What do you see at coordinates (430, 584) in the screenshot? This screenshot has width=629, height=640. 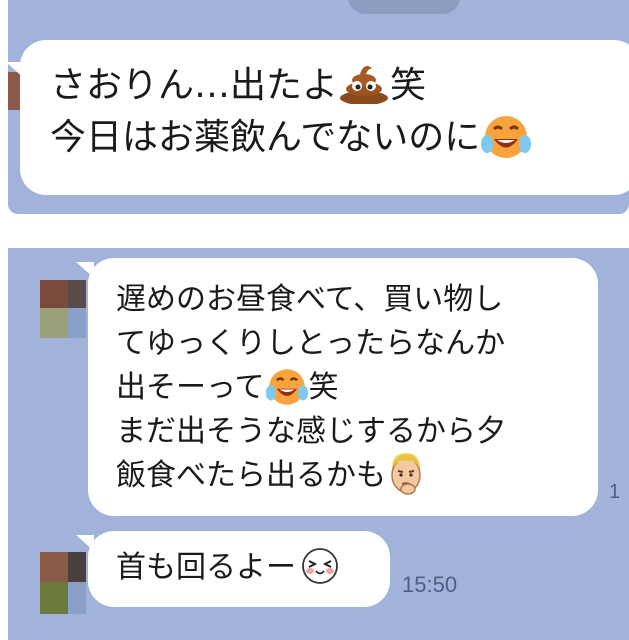 I see `message-timestamp: 15:50` at bounding box center [430, 584].